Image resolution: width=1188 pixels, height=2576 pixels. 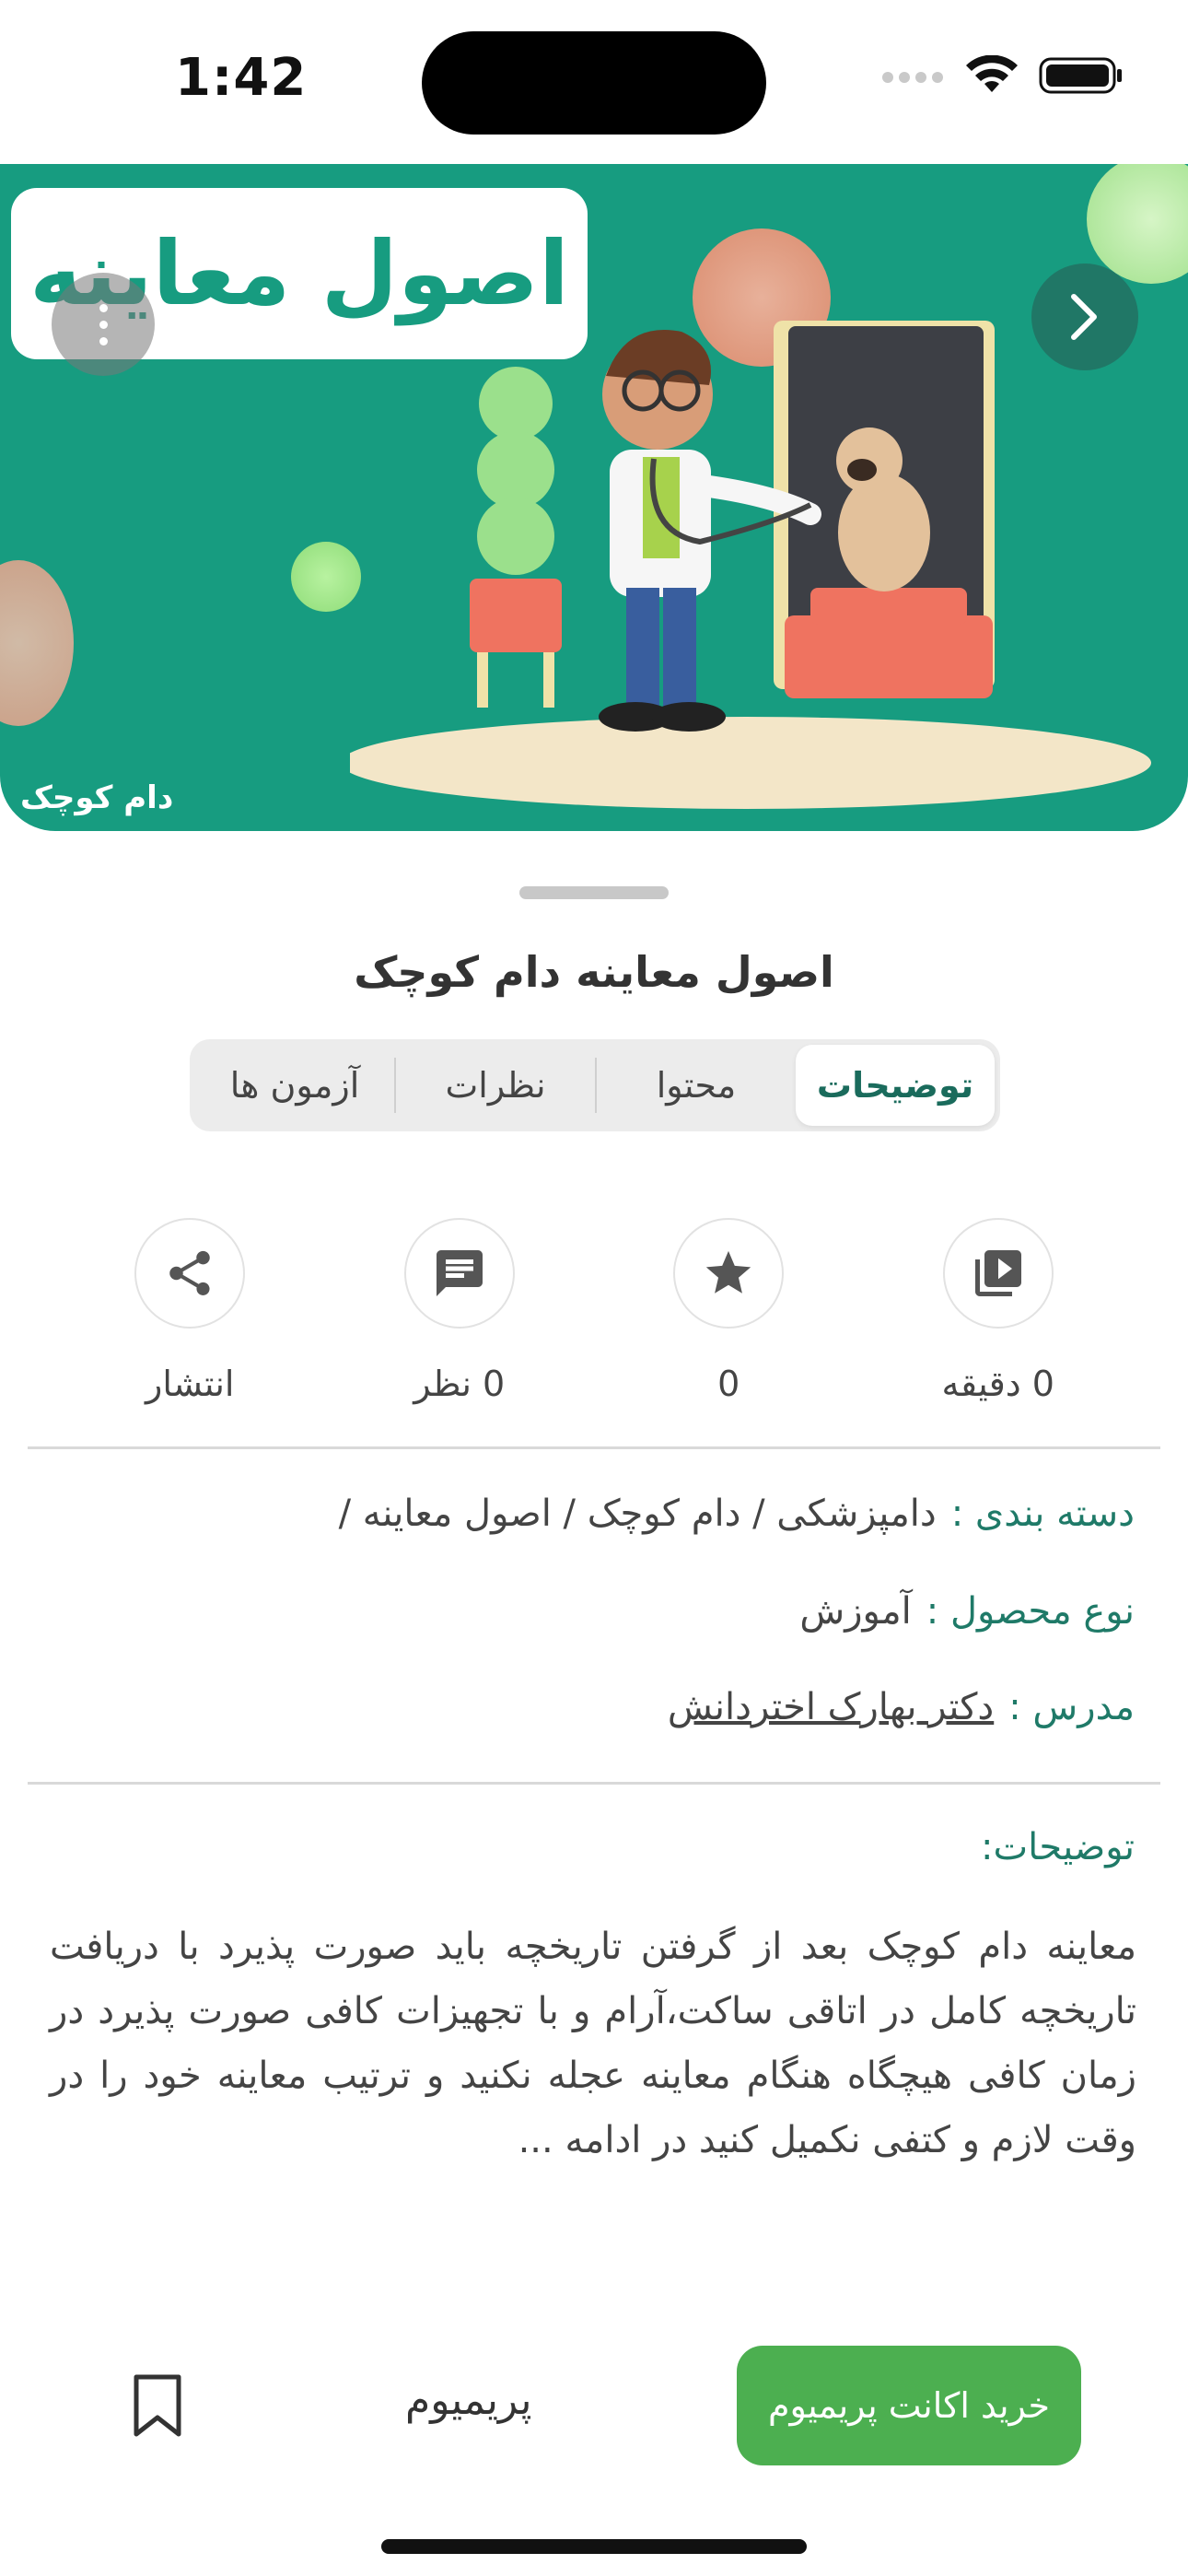 I want to click on next-slide-button, so click(x=1084, y=316).